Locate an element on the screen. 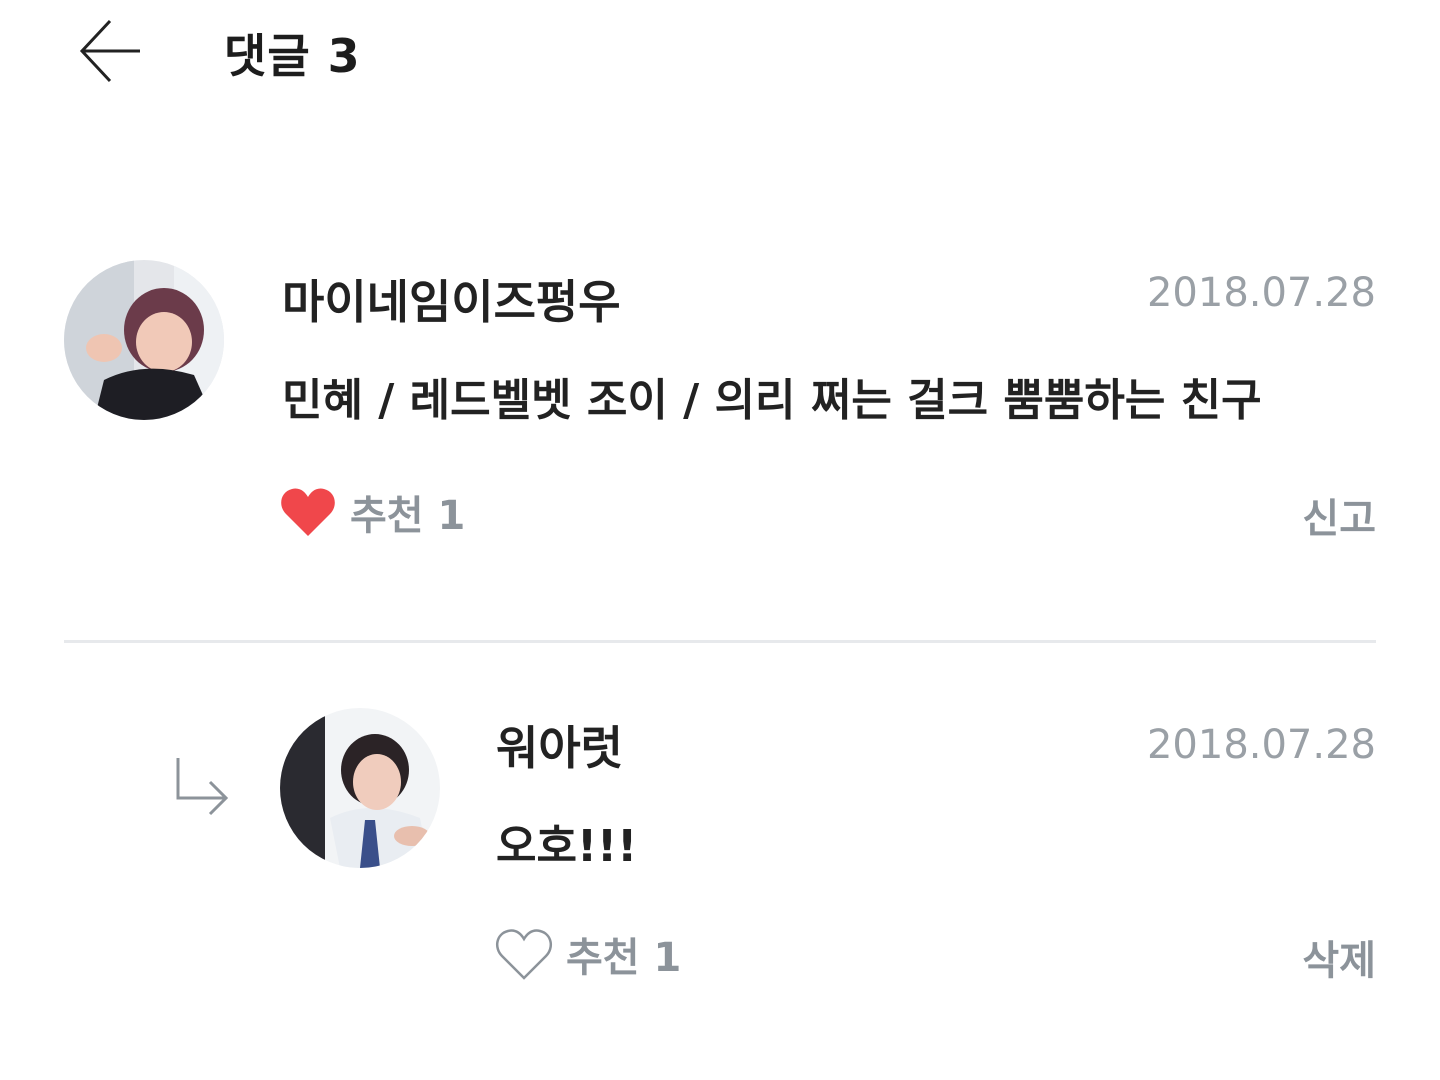 The height and width of the screenshot is (1080, 1440). heart-filled-icon is located at coordinates (308, 512).